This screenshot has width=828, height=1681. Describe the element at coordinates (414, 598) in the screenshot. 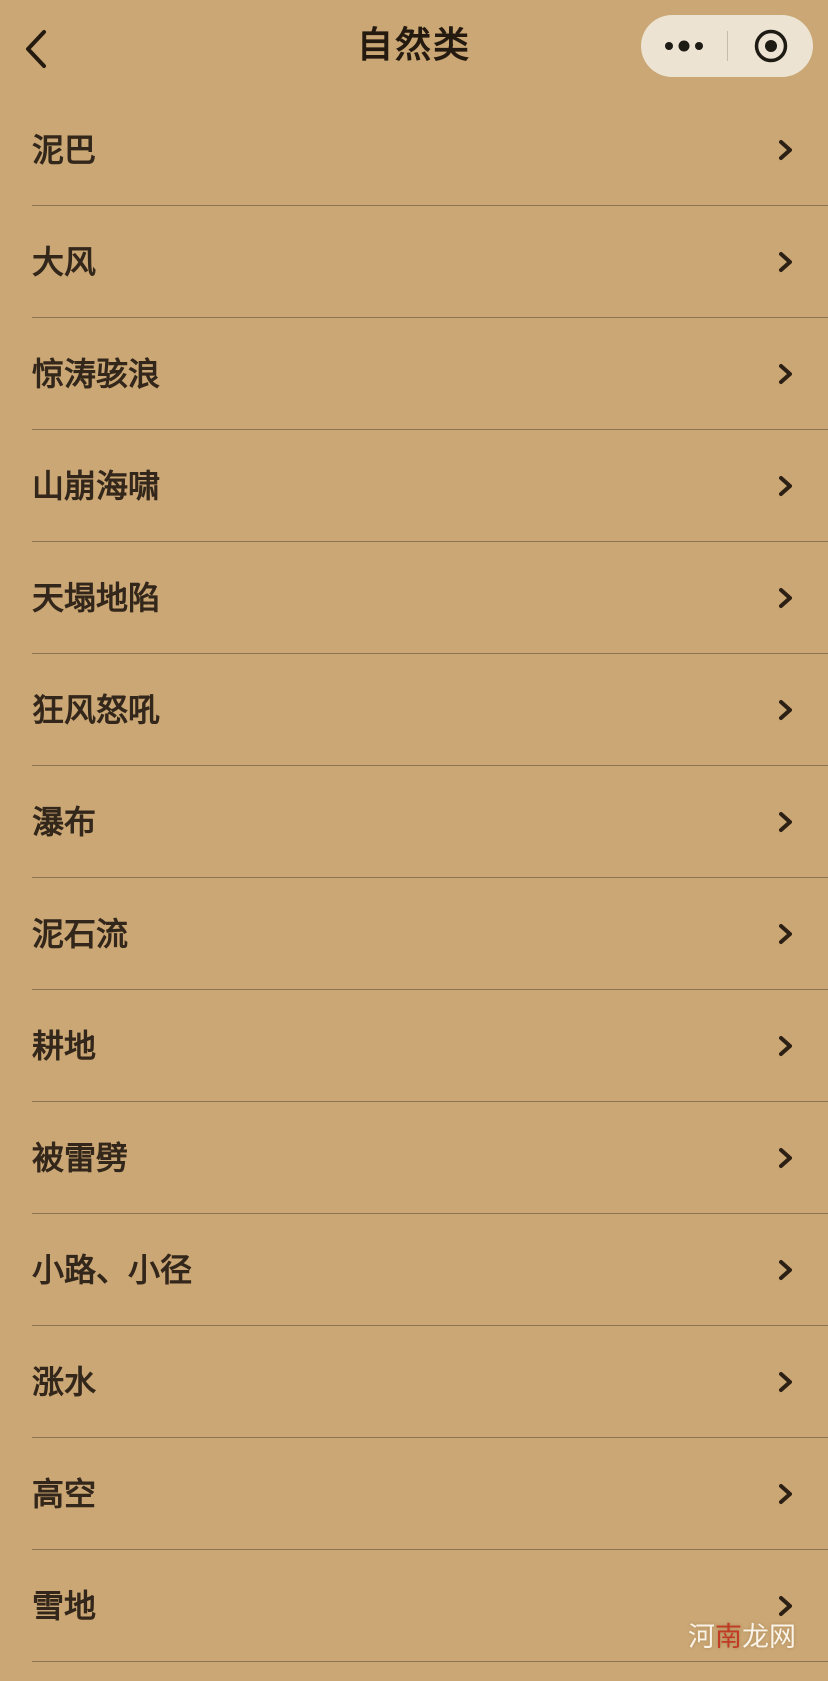

I see `list-item: 天塌地陷` at that location.